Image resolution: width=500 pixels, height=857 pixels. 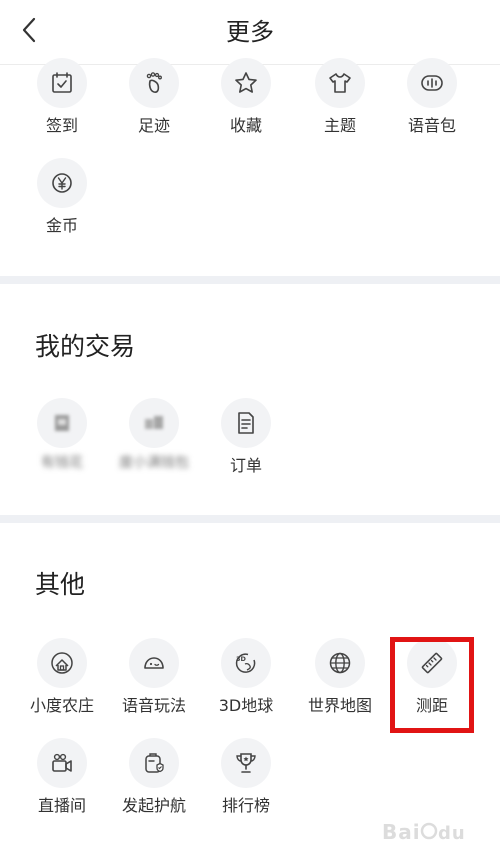 What do you see at coordinates (245, 125) in the screenshot?
I see `favorites-label: 收藏` at bounding box center [245, 125].